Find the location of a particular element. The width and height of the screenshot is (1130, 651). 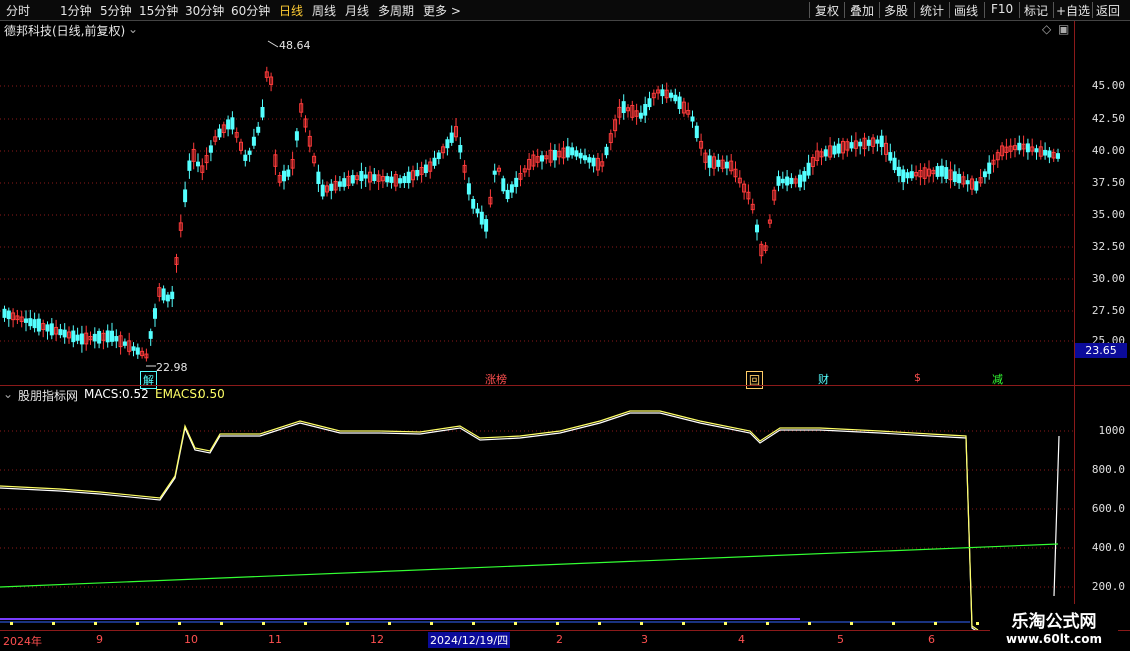

period-tab-intraday: 分时 is located at coordinates (18, 10).